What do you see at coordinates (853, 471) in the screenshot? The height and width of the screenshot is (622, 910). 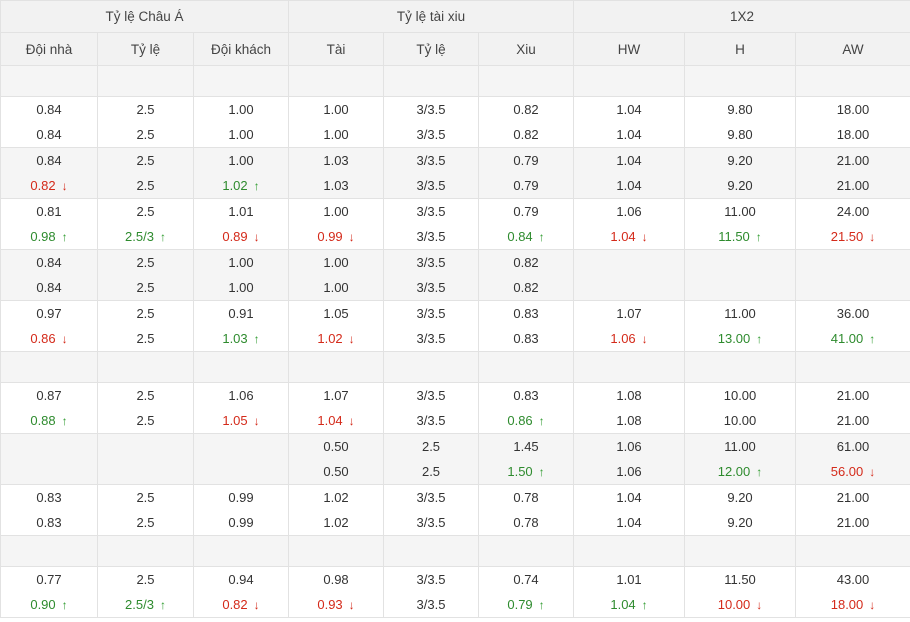 I see `odds-value: 56.00 ↓` at bounding box center [853, 471].